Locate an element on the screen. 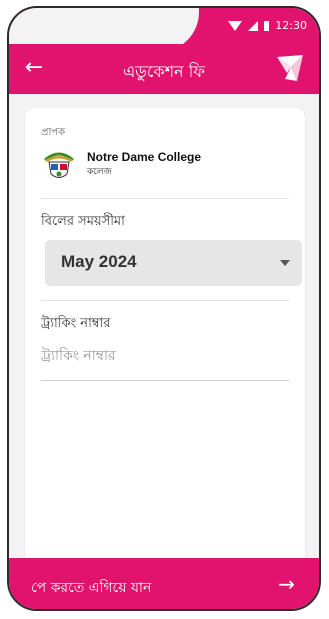 This screenshot has width=329, height=619. billing-period-label: বিলের সময়সীমা is located at coordinates (83, 221).